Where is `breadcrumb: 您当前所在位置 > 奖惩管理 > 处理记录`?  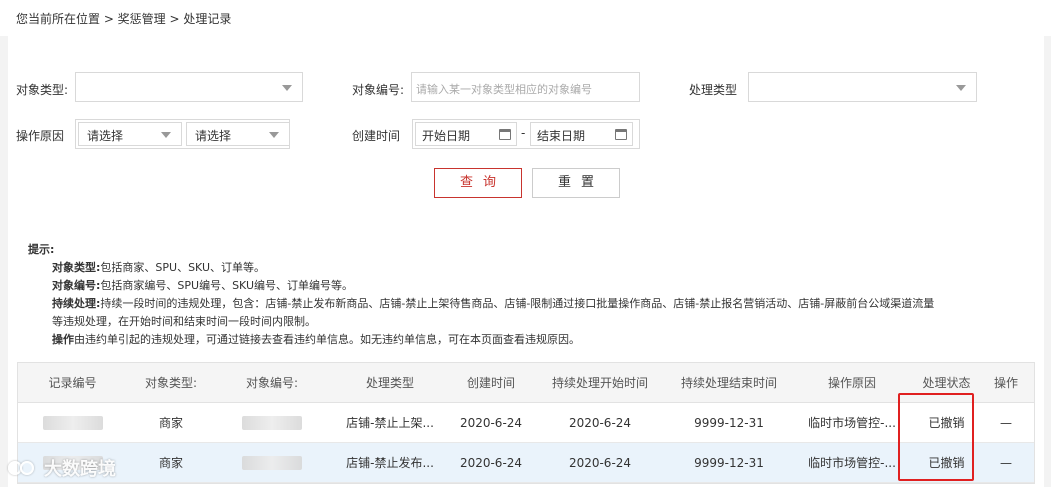 breadcrumb: 您当前所在位置 > 奖惩管理 > 处理记录 is located at coordinates (525, 18).